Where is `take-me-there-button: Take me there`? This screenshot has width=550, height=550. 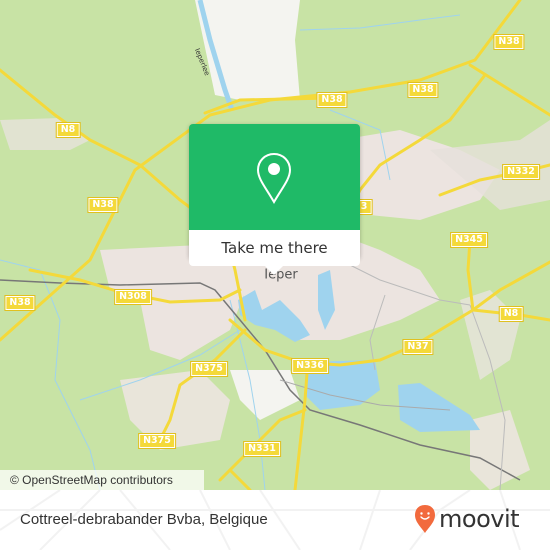 take-me-there-button: Take me there is located at coordinates (274, 248).